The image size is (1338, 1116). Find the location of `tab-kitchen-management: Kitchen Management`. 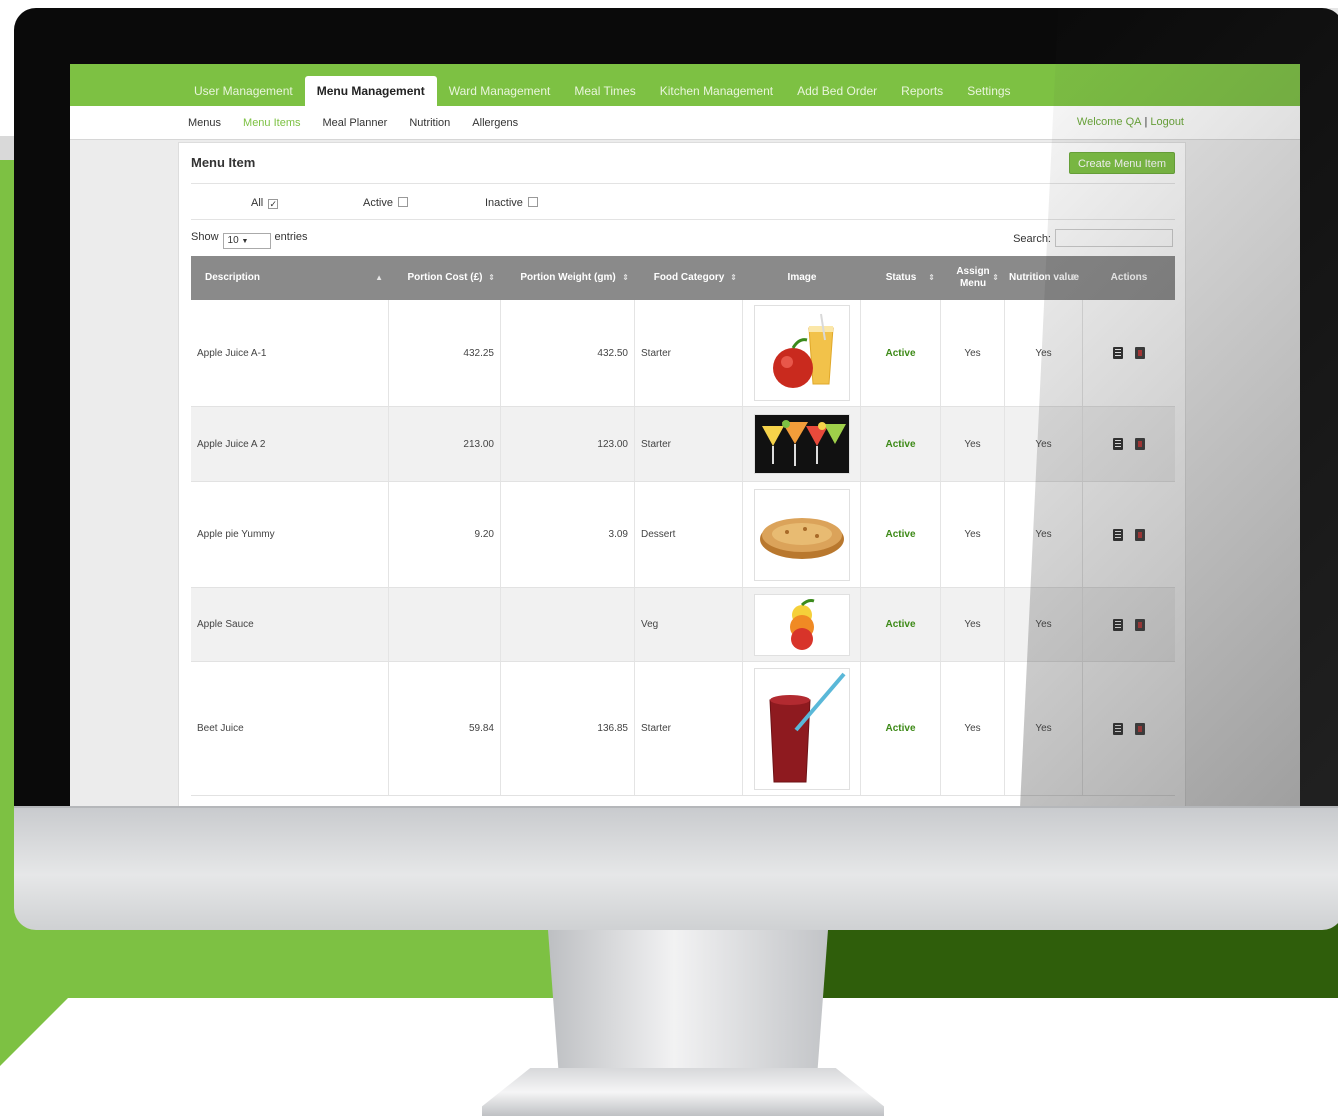

tab-kitchen-management: Kitchen Management is located at coordinates (716, 91).